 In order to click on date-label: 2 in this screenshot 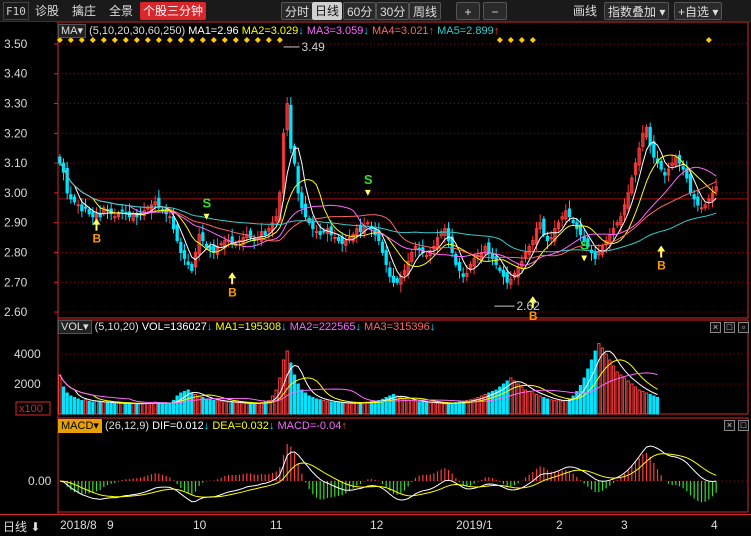, I will do `click(559, 525)`.